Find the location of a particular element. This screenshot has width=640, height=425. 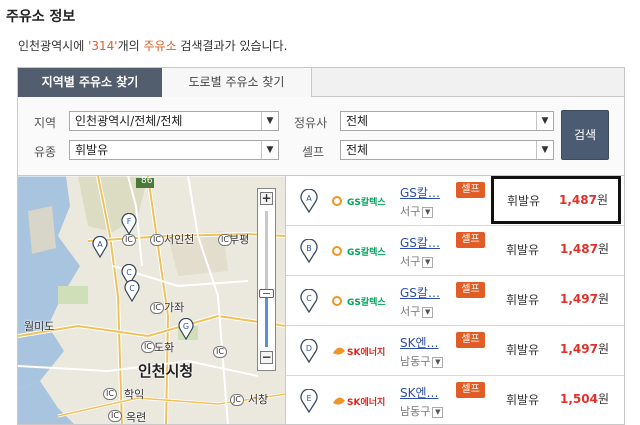

zoom-in-button: + is located at coordinates (266, 198).